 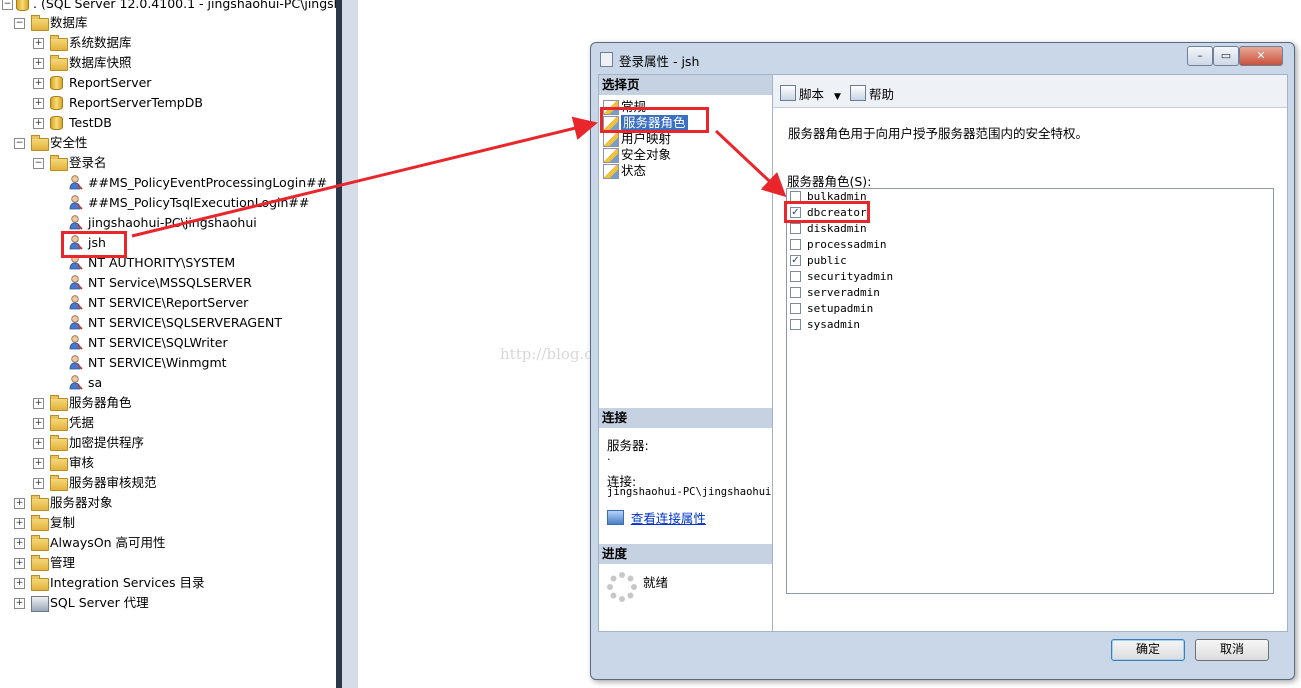 I want to click on arrow-to-server-roles-page, so click(x=364, y=177).